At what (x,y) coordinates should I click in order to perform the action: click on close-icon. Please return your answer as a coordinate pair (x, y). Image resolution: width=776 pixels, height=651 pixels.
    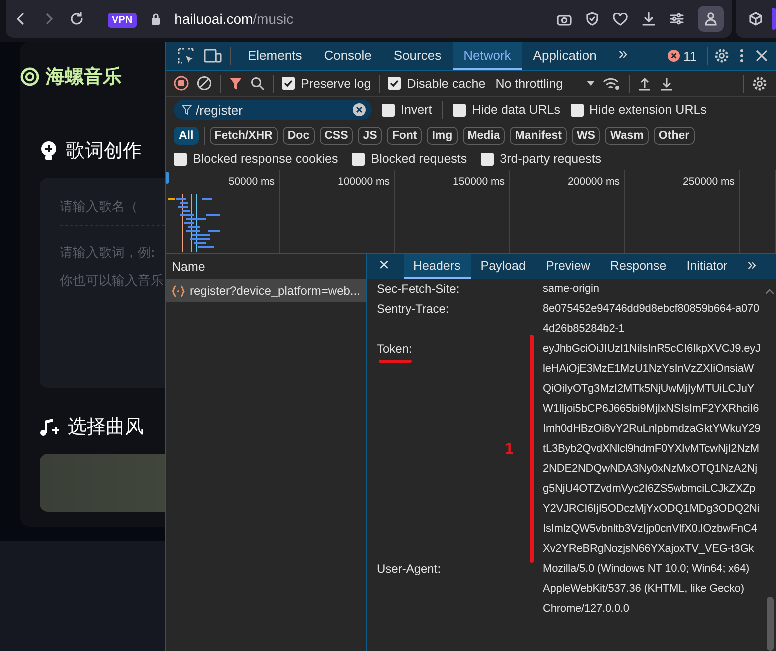
    Looking at the image, I should click on (762, 56).